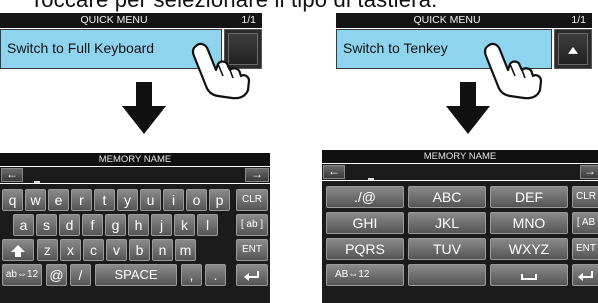  What do you see at coordinates (116, 250) in the screenshot?
I see `key-v: v` at bounding box center [116, 250].